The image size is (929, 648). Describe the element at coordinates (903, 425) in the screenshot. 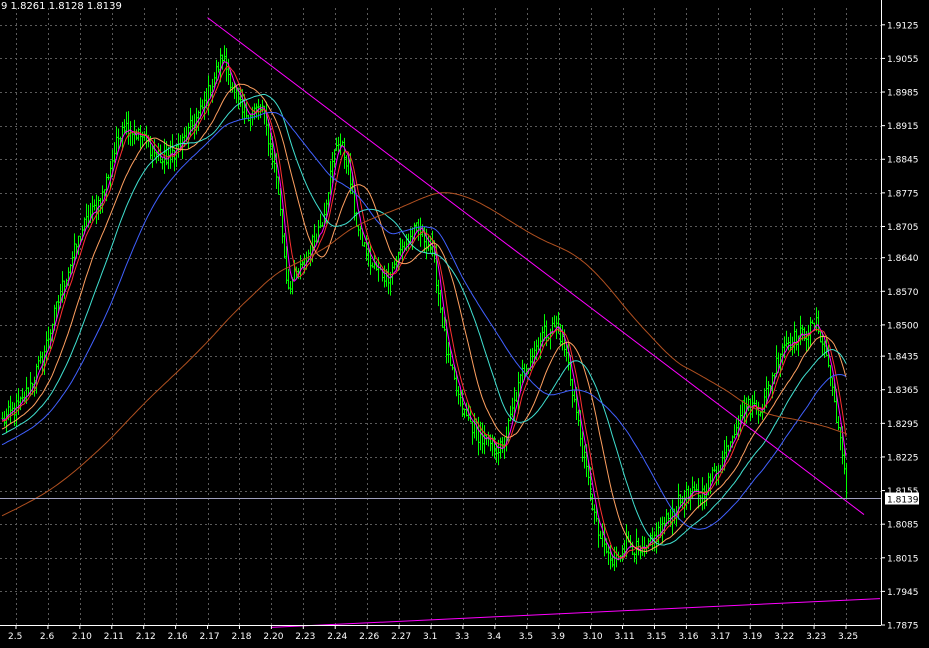

I see `y-tick-label: 1.8295` at that location.